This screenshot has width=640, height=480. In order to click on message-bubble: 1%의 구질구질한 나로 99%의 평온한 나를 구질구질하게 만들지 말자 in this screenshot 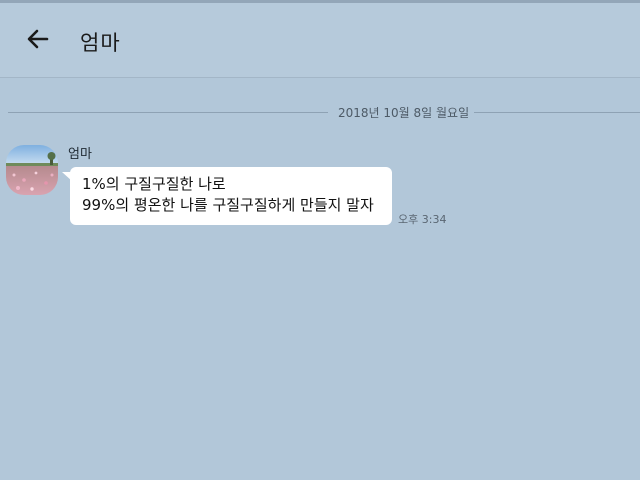, I will do `click(231, 196)`.